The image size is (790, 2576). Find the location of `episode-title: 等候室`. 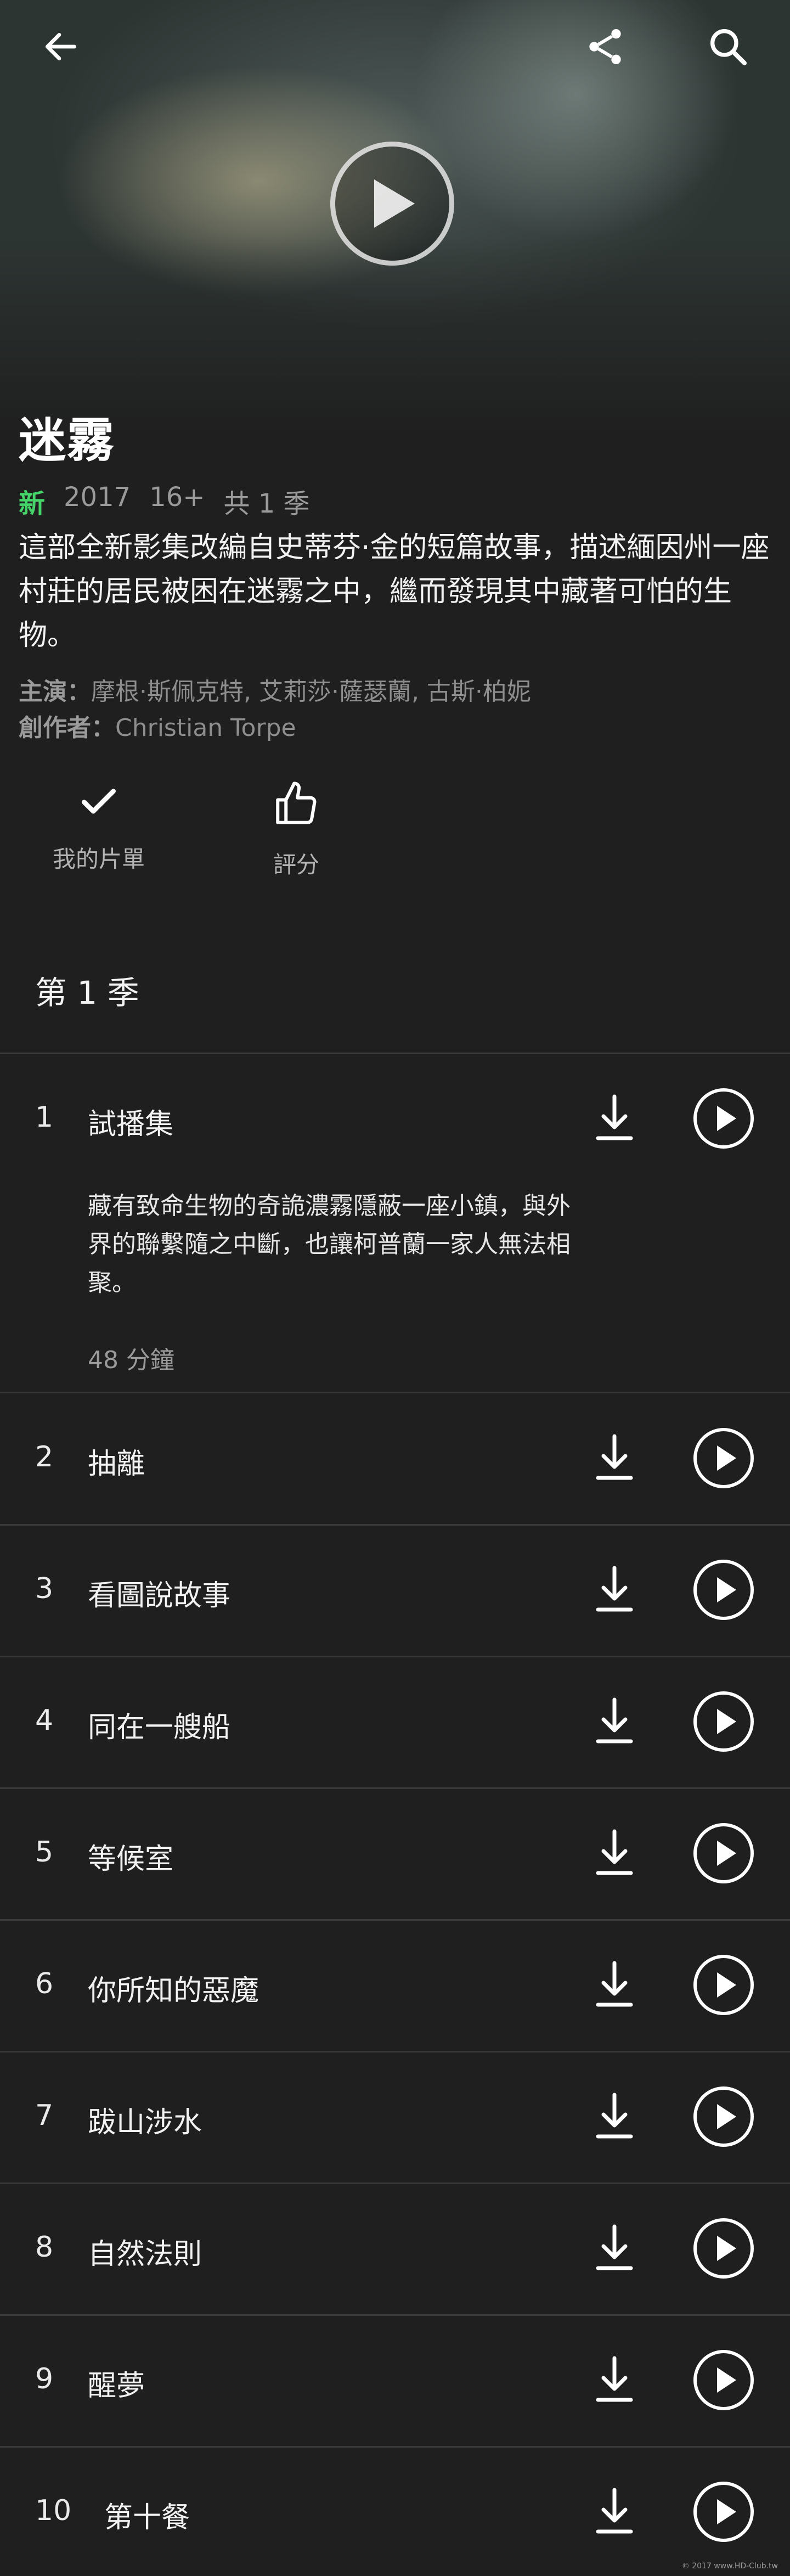

episode-title: 等候室 is located at coordinates (131, 1860).